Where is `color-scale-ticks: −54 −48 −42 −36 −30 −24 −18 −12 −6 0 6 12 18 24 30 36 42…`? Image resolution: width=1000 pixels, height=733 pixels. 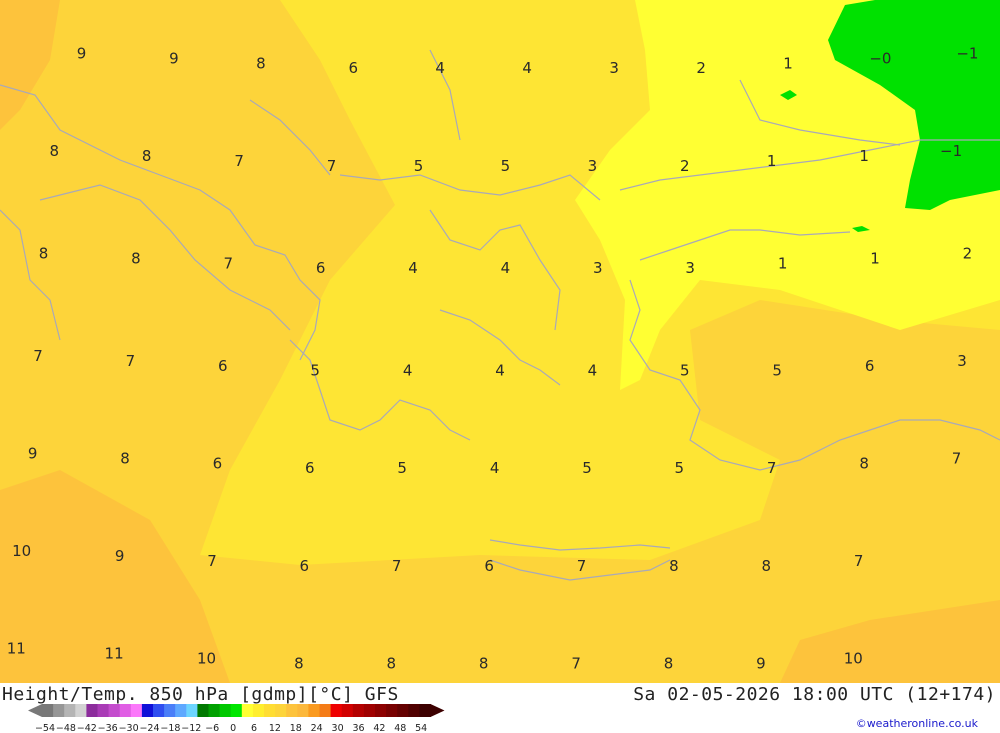 color-scale-ticks: −54 −48 −42 −36 −30 −24 −18 −12 −6 0 6 12 18 24 30 36 42… is located at coordinates (231, 728).